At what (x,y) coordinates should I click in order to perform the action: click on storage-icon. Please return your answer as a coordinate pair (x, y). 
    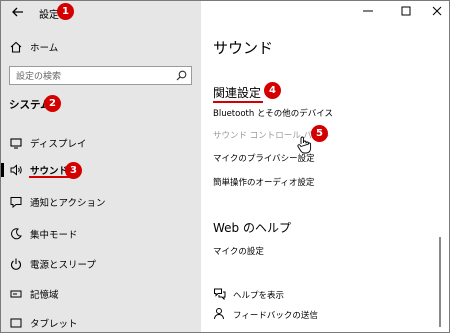
    Looking at the image, I should click on (16, 294).